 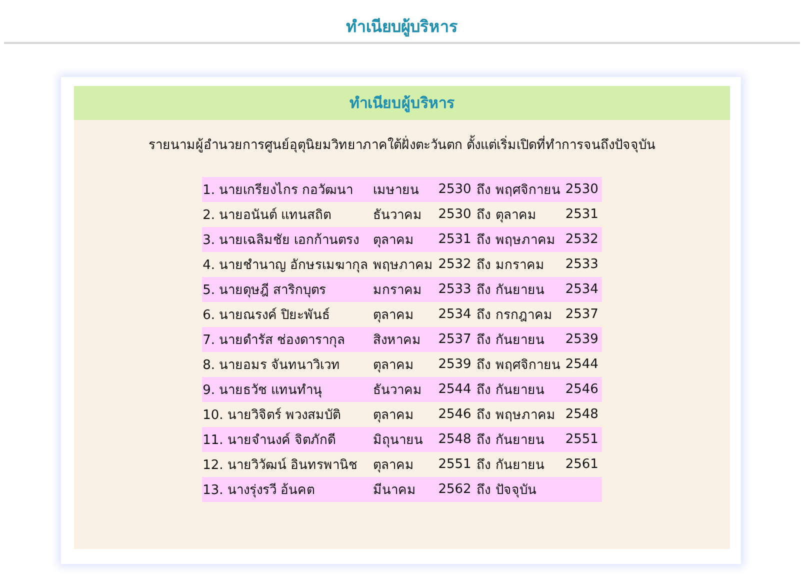 What do you see at coordinates (287, 289) in the screenshot?
I see `person-name: 5. นายดุษฎี สาริกบุตร` at bounding box center [287, 289].